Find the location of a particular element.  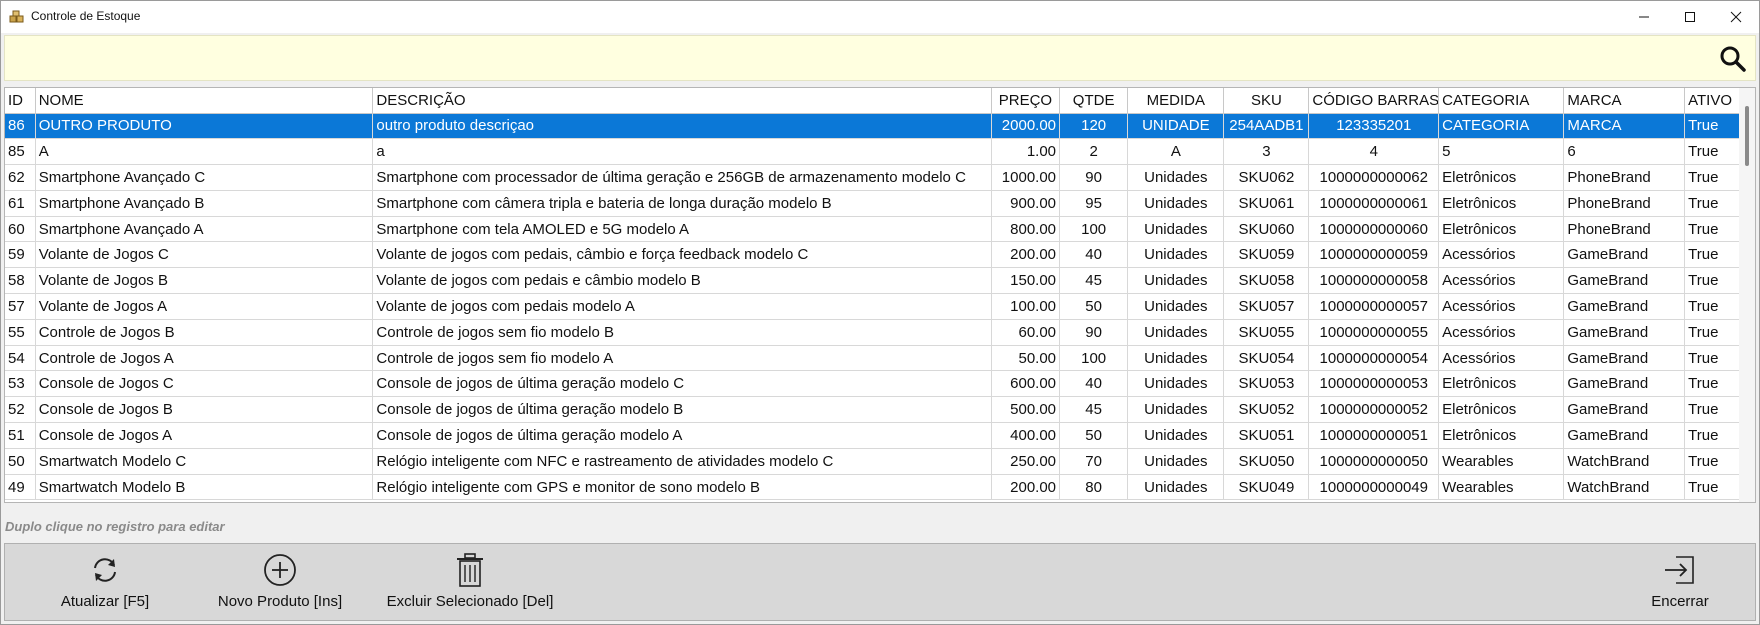

cell-sku: SKU060 is located at coordinates (1266, 229).